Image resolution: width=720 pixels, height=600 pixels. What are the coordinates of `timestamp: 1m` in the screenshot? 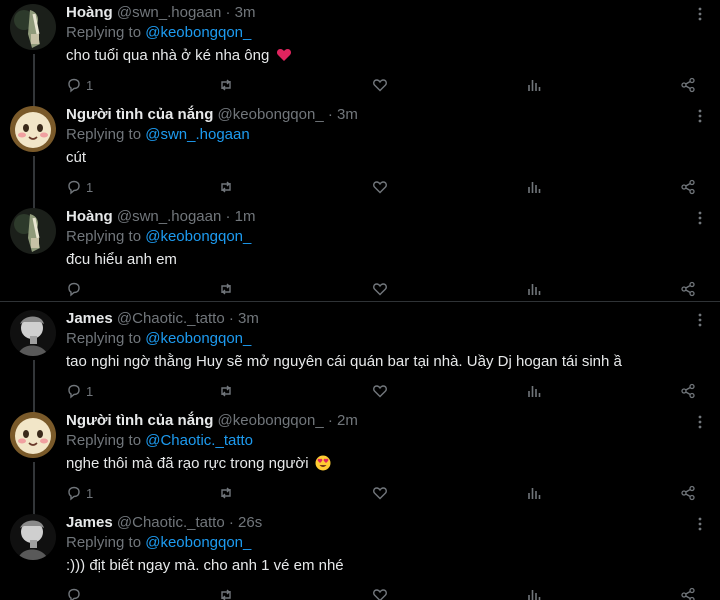 It's located at (245, 216).